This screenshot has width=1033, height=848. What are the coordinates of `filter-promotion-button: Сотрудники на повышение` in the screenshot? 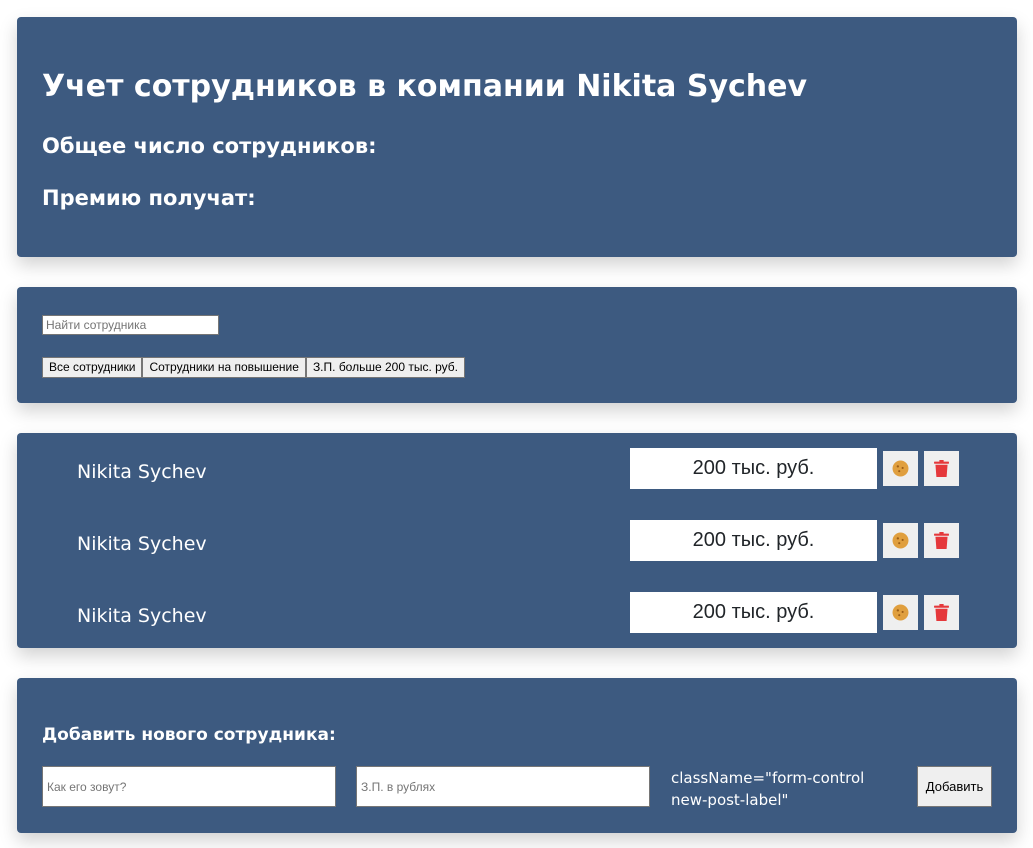 It's located at (224, 367).